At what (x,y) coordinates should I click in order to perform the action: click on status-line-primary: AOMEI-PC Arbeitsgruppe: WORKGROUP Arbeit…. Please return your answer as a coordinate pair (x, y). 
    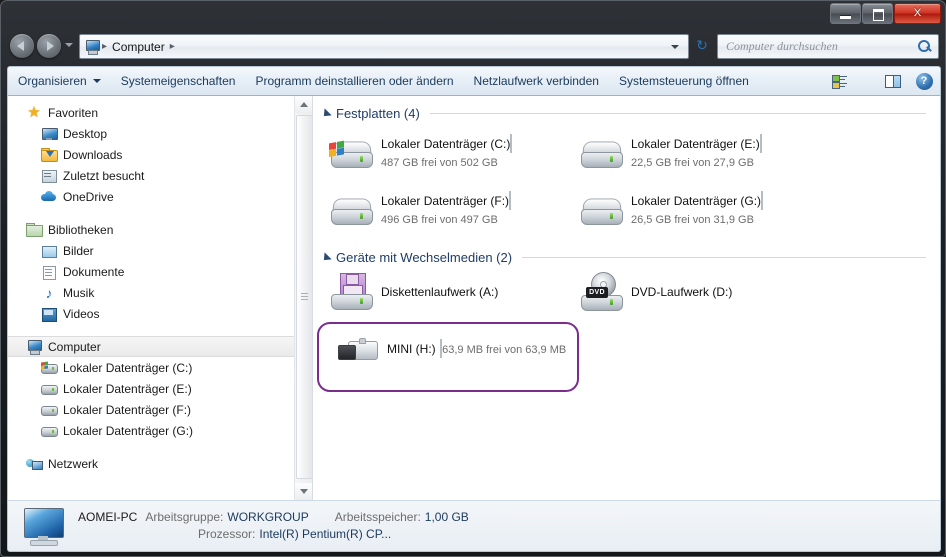
    Looking at the image, I should click on (286, 517).